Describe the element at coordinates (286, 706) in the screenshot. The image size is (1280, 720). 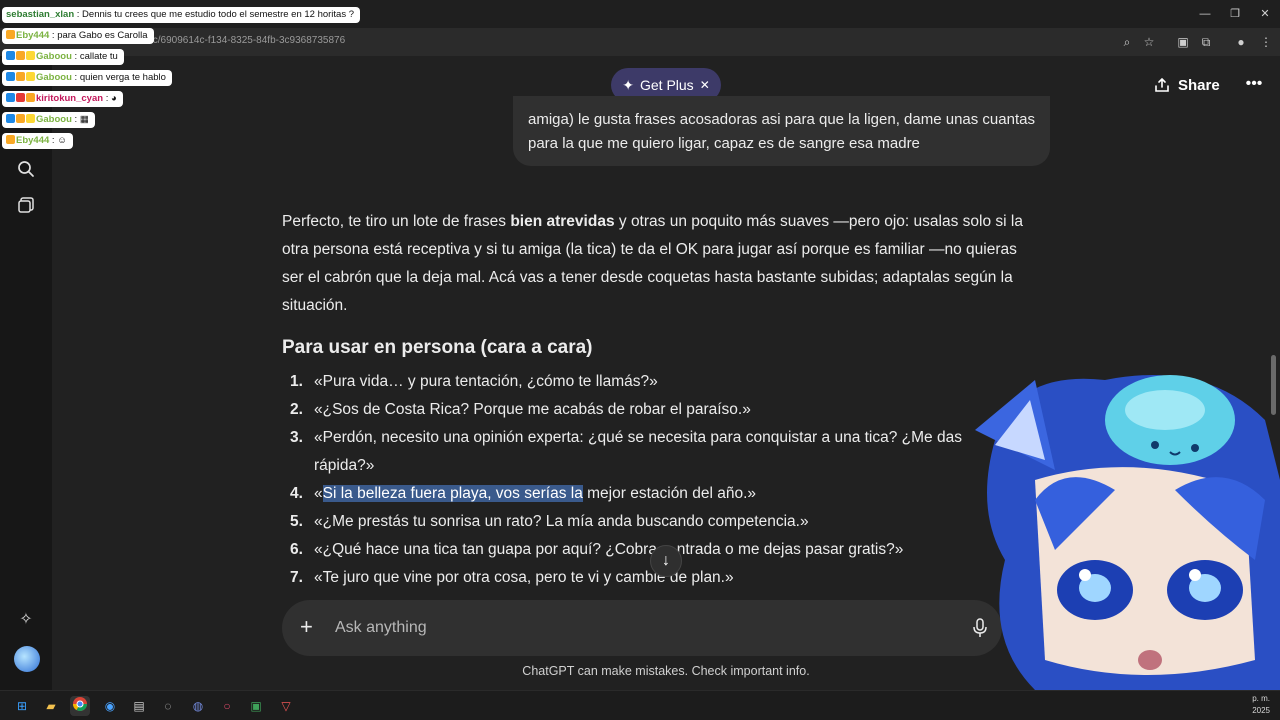
I see `app-icon: ▽` at that location.